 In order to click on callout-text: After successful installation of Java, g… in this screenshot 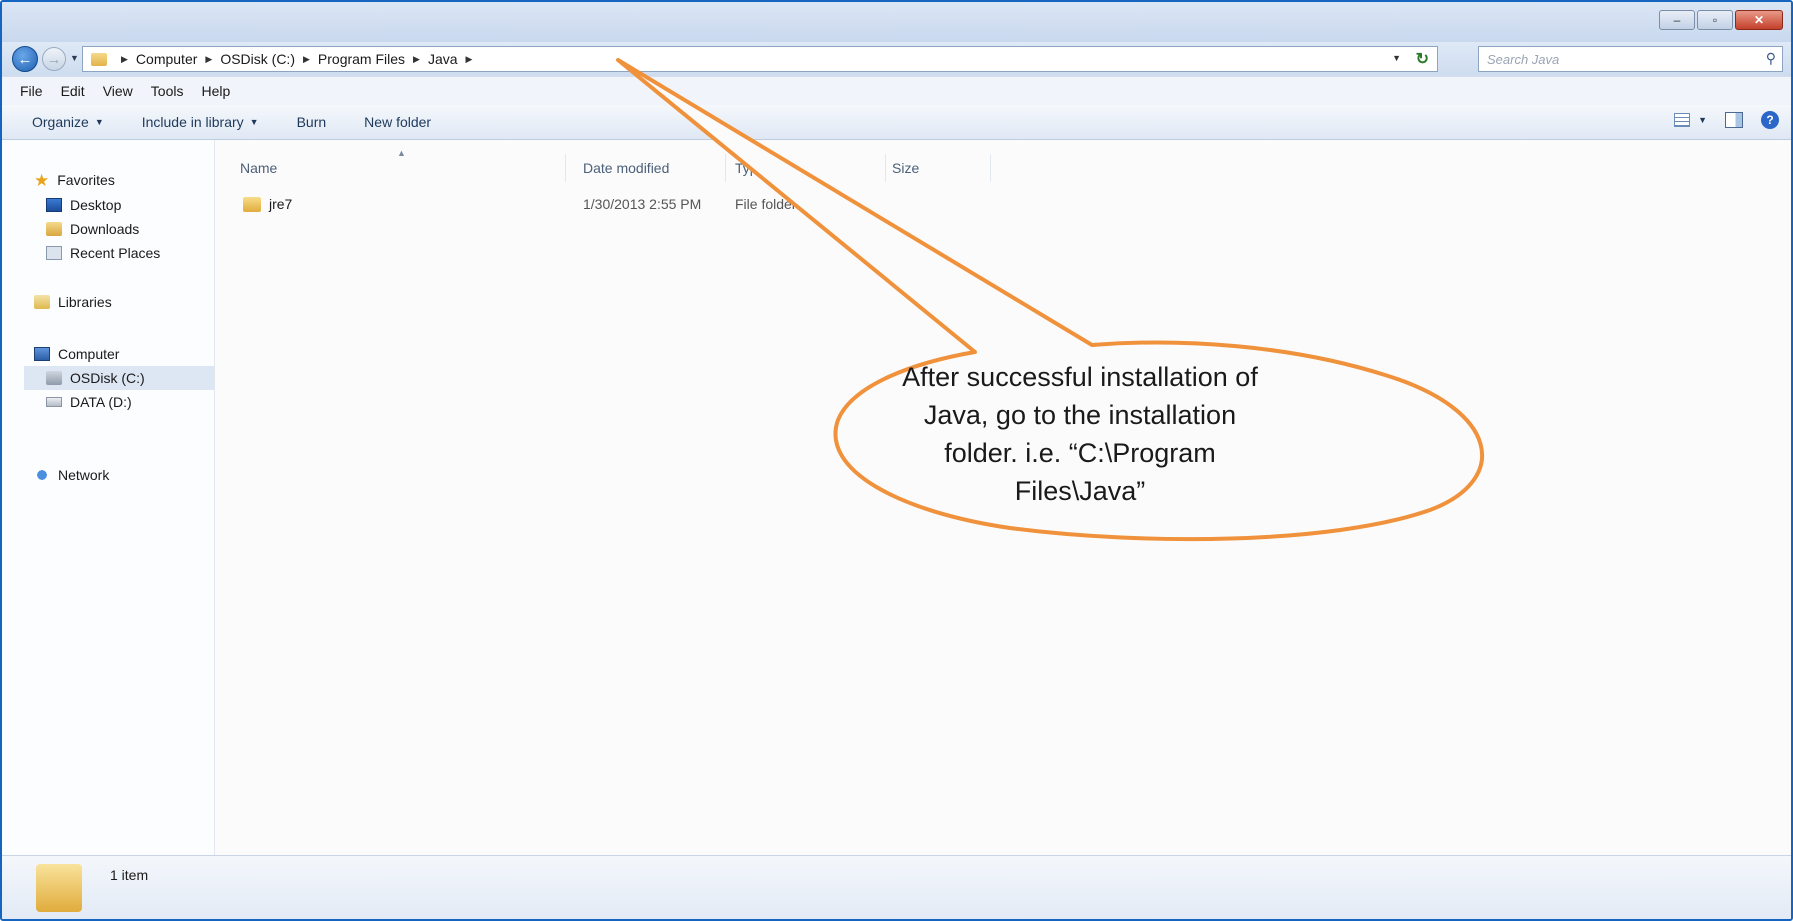, I will do `click(1080, 434)`.